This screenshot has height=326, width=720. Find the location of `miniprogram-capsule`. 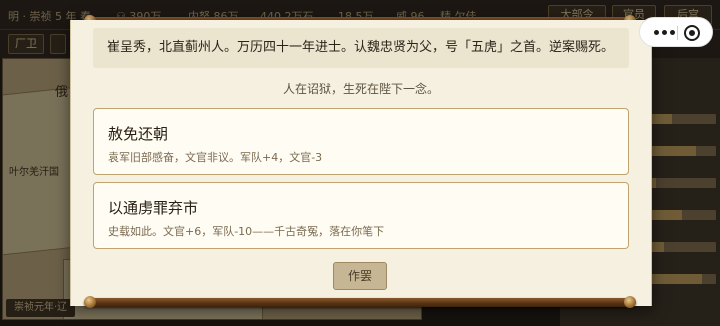

miniprogram-capsule is located at coordinates (676, 32).